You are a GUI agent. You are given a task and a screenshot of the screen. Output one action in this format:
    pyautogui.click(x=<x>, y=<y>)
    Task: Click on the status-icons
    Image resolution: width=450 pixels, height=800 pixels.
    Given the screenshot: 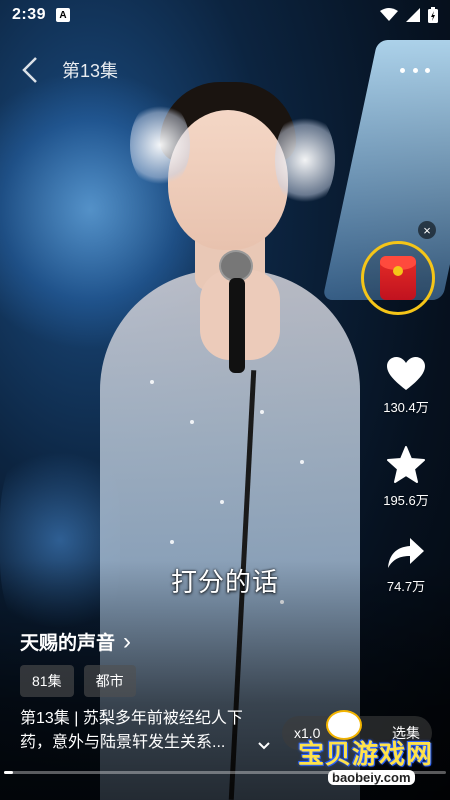 What is the action you would take?
    pyautogui.click(x=409, y=15)
    